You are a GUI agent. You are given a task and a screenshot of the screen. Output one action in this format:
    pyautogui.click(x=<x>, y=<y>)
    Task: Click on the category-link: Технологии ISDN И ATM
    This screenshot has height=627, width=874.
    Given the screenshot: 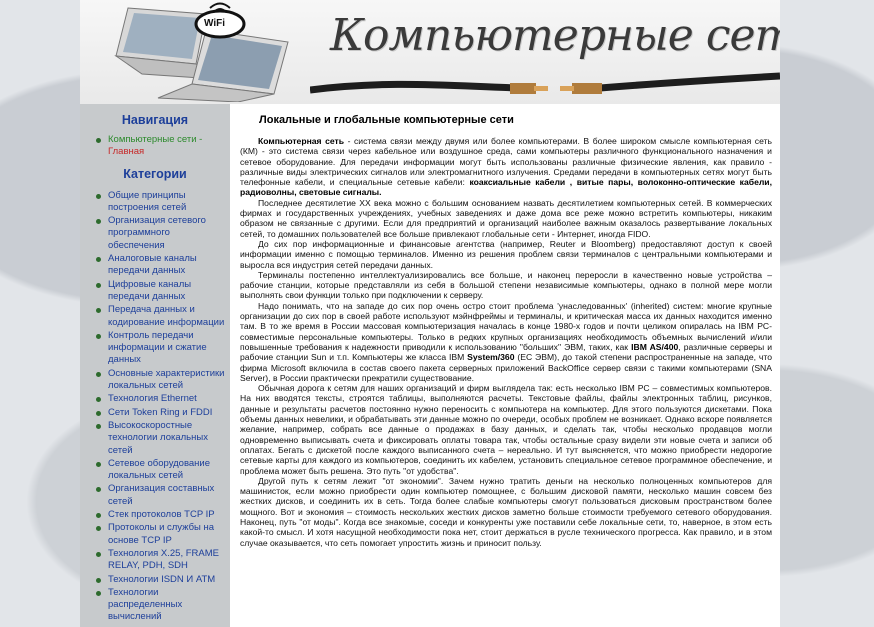 What is the action you would take?
    pyautogui.click(x=161, y=579)
    